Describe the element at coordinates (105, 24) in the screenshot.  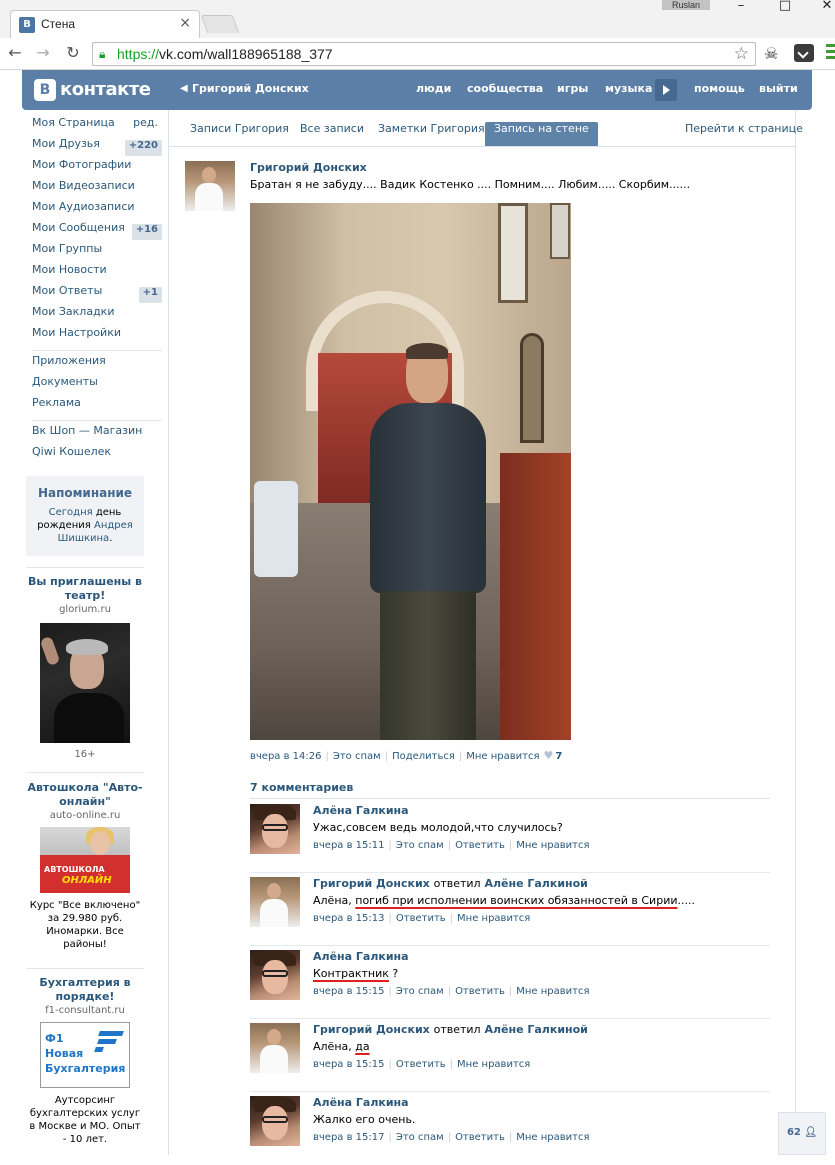
I see `browser-tab: В Стена ×` at that location.